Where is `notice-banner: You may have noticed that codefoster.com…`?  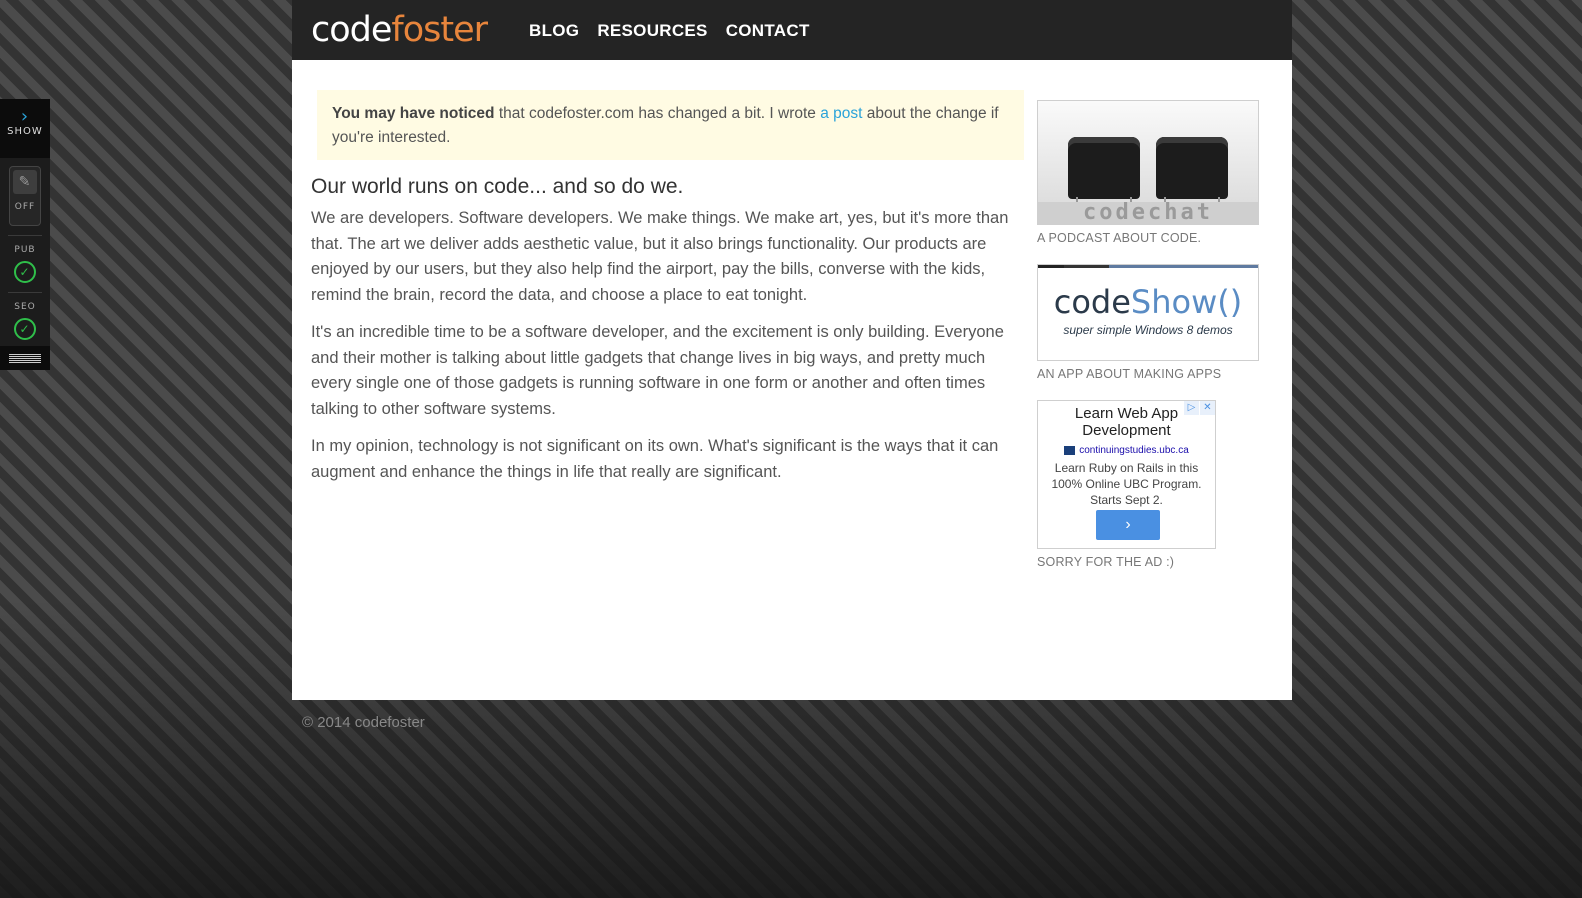
notice-banner: You may have noticed that codefoster.com… is located at coordinates (670, 125).